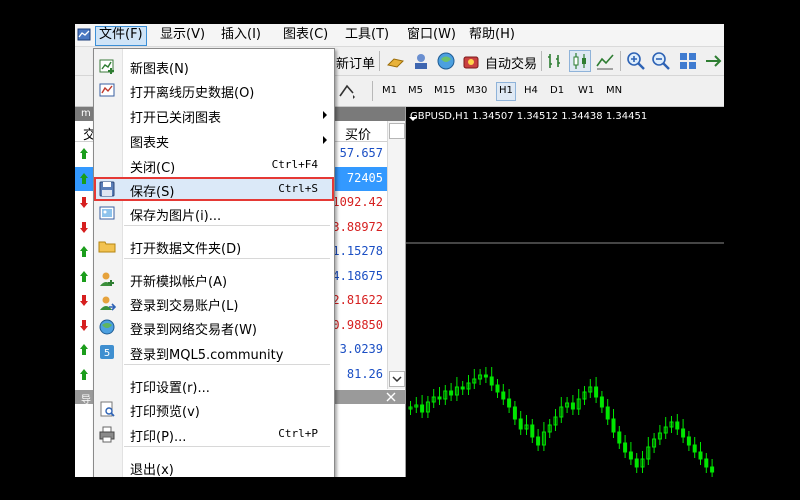 The image size is (800, 500). Describe the element at coordinates (431, 35) in the screenshot. I see `menu-window: 窗口(W)` at that location.